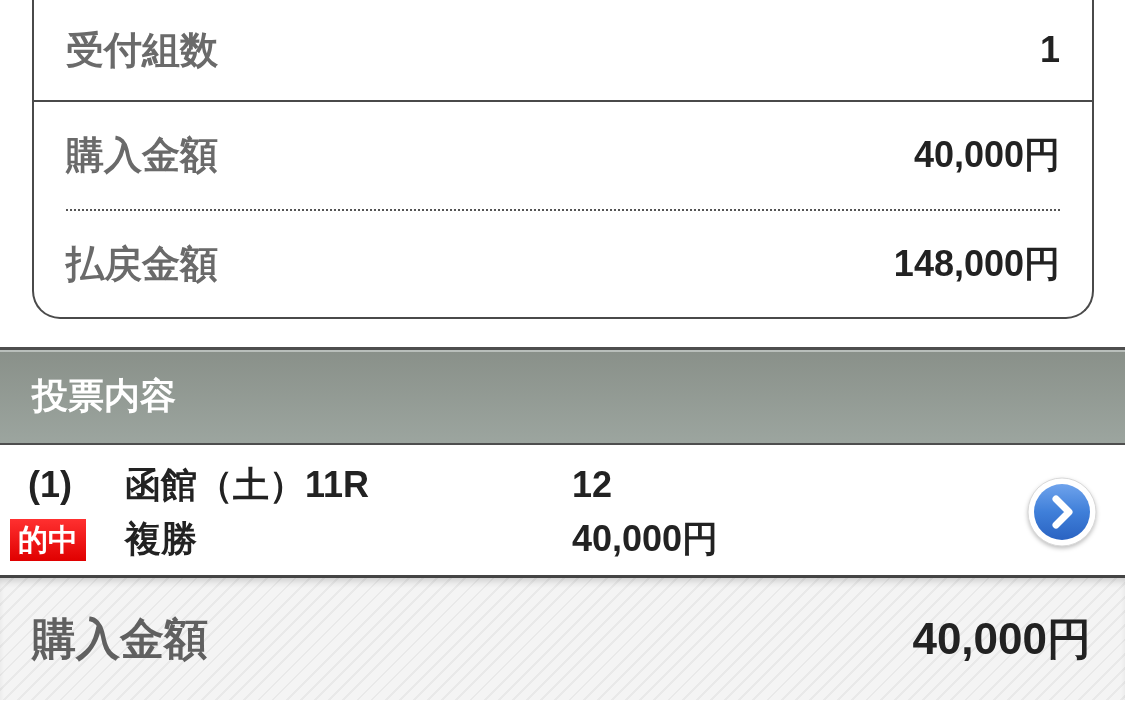  What do you see at coordinates (1062, 512) in the screenshot?
I see `chevron-circle-icon` at bounding box center [1062, 512].